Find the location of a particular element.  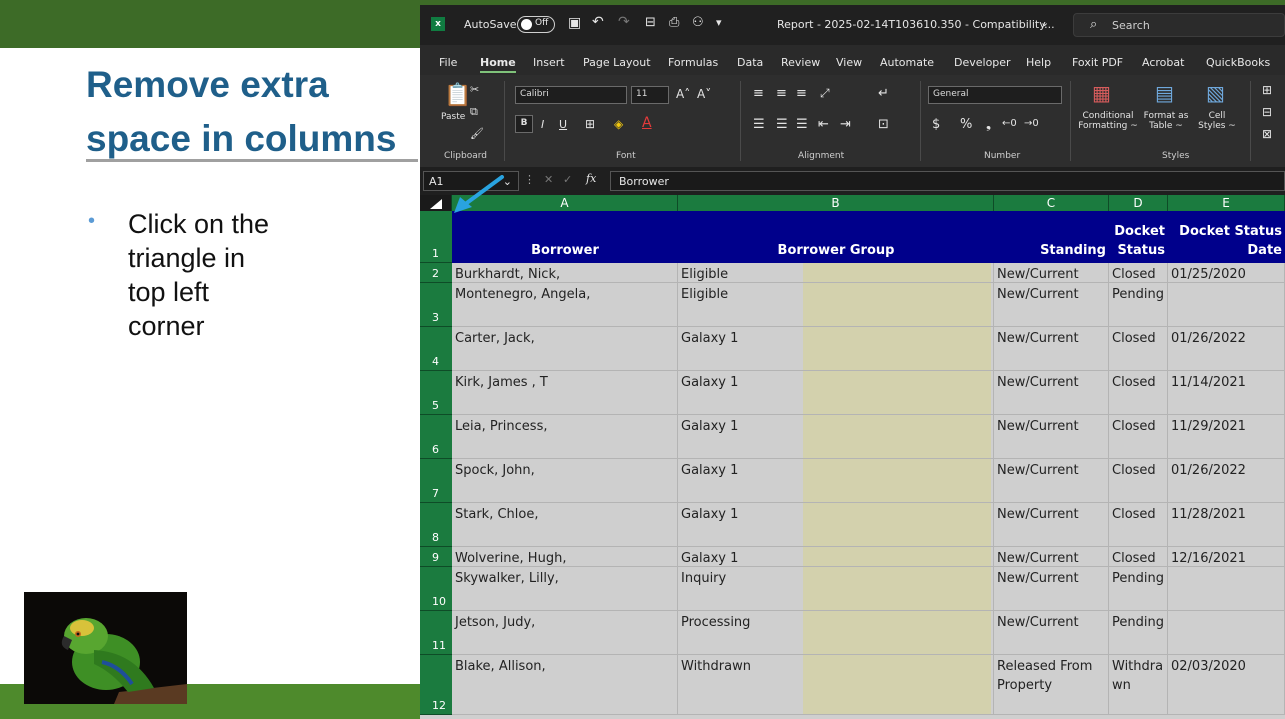

cell-a: Blake, Allison, is located at coordinates (565, 685).